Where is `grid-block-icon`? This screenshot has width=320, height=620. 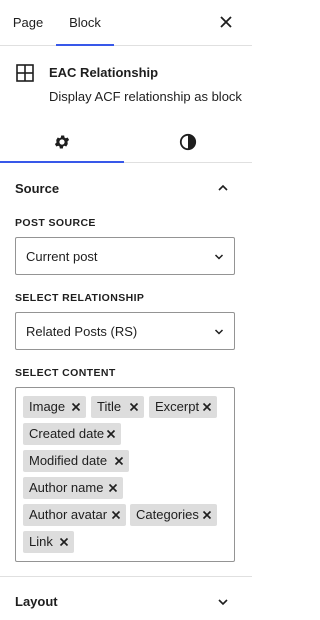 grid-block-icon is located at coordinates (25, 73).